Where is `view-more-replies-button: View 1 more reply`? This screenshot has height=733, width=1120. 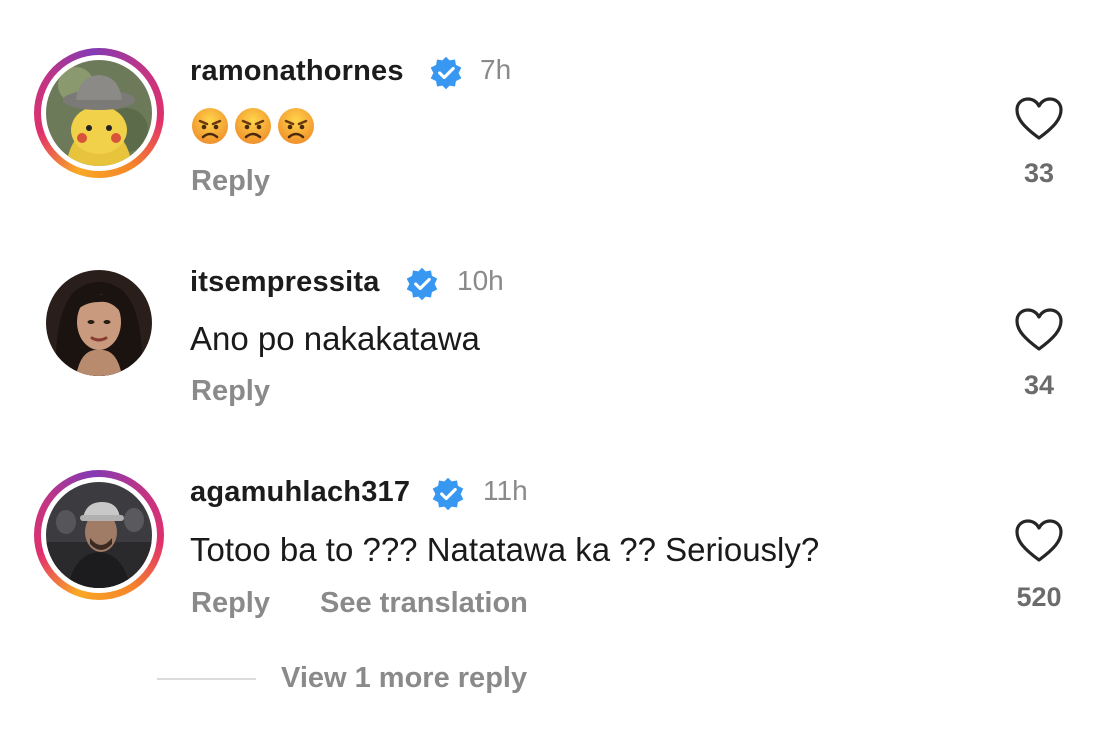
view-more-replies-button: View 1 more reply is located at coordinates (404, 678).